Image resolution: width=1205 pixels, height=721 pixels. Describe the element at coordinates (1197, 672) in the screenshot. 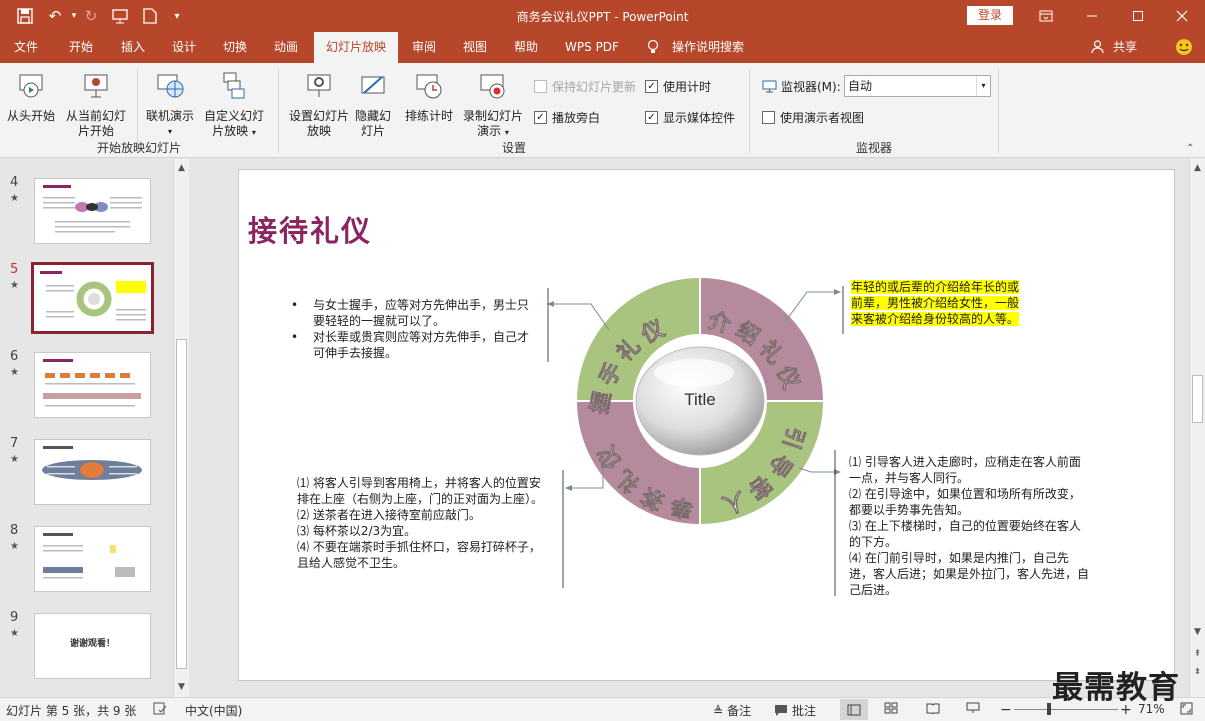

I see `next-slide-icon: ⇟` at that location.